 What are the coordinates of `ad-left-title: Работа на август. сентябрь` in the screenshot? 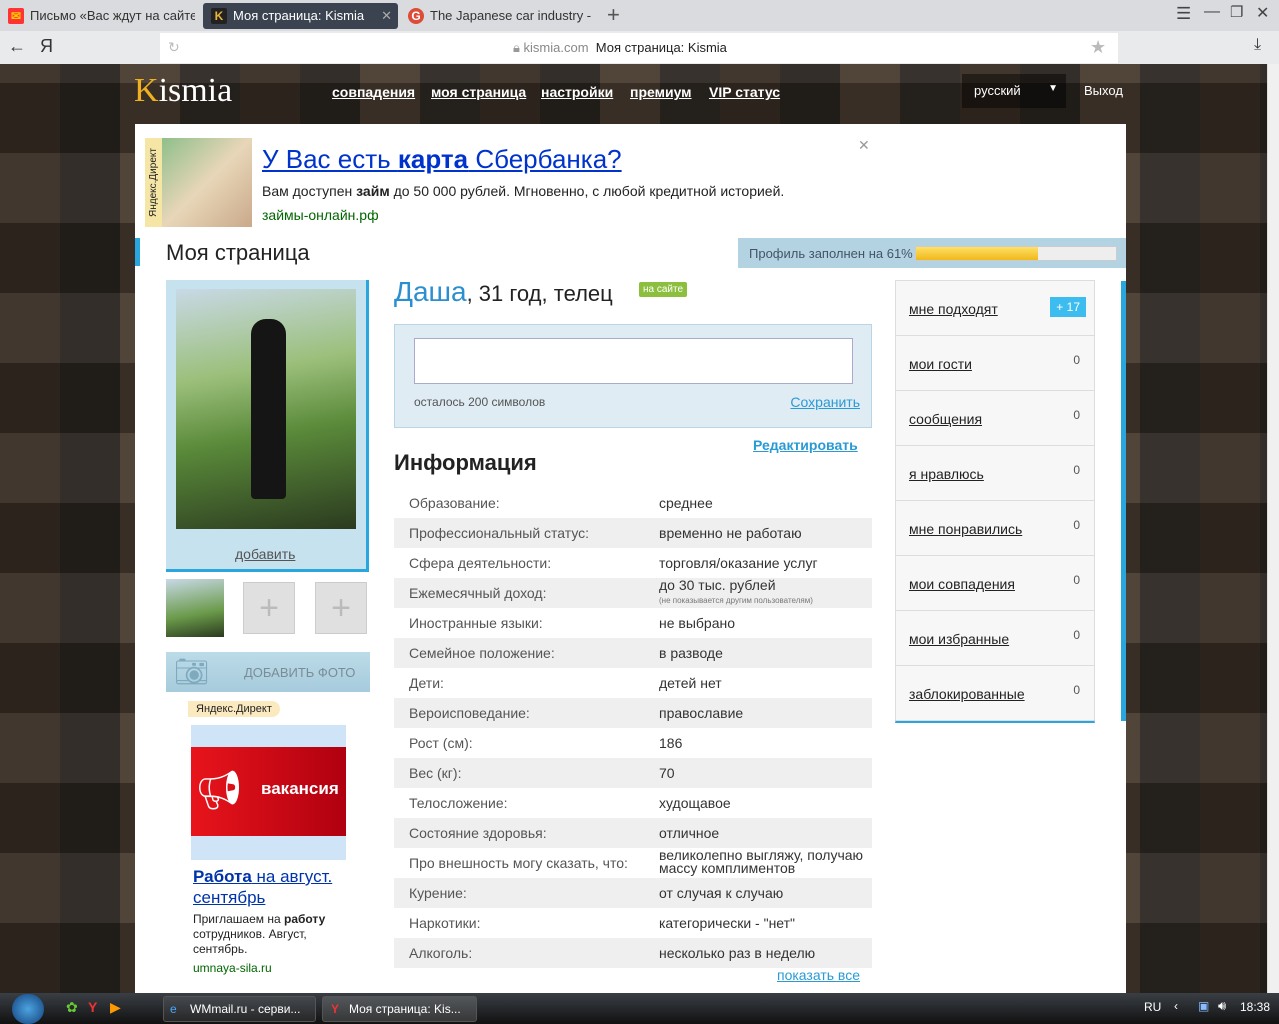 It's located at (273, 887).